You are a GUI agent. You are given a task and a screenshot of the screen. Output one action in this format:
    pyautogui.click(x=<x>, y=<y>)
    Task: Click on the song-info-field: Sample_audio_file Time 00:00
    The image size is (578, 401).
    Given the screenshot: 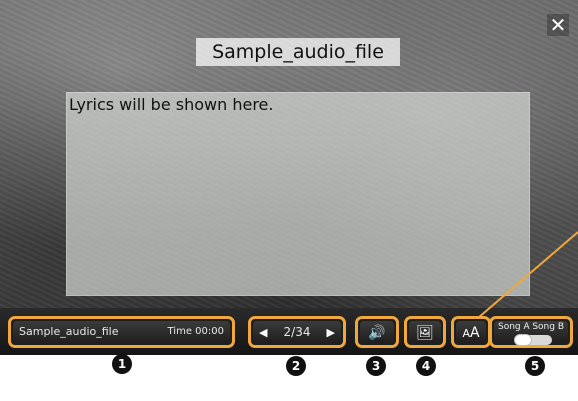 What is the action you would take?
    pyautogui.click(x=121, y=332)
    